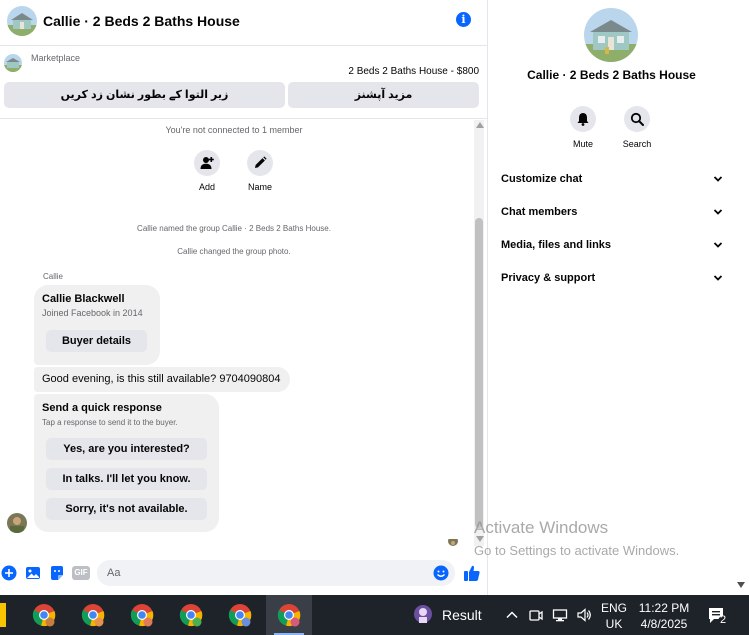 Image resolution: width=749 pixels, height=635 pixels. What do you see at coordinates (560, 615) in the screenshot?
I see `network-icon` at bounding box center [560, 615].